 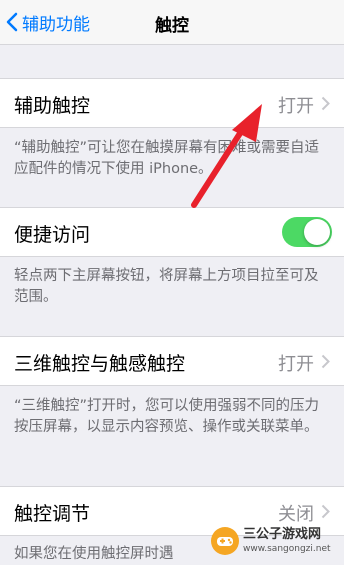 I want to click on toggle-knob, so click(x=317, y=232).